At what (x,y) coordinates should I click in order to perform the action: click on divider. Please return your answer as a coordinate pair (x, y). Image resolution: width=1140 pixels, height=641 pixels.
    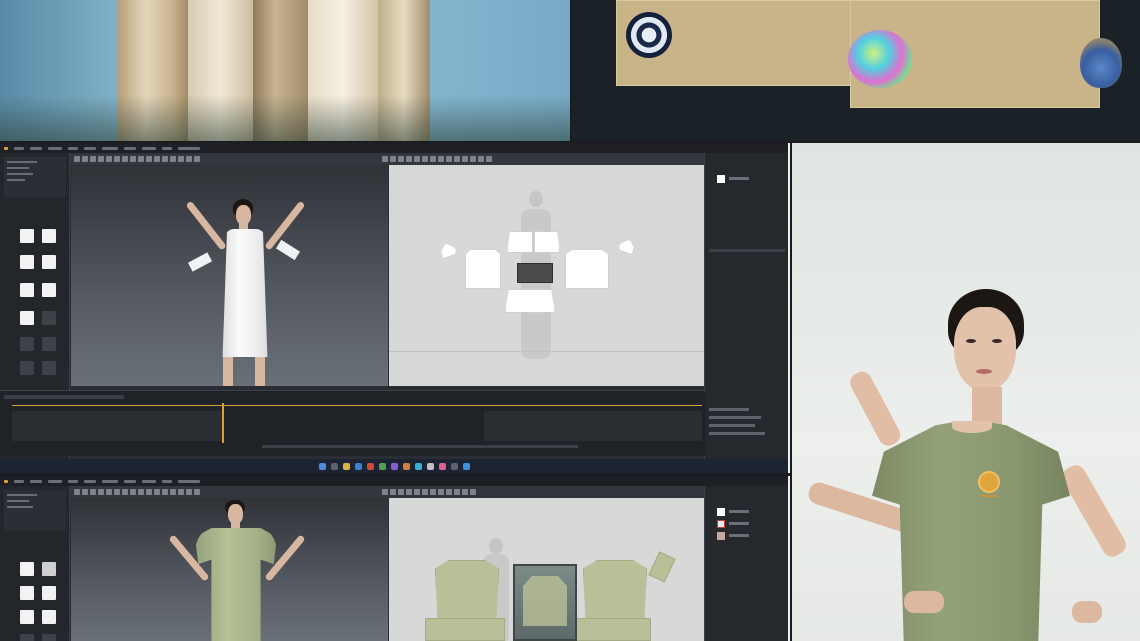
    Looking at the image, I should click on (747, 250).